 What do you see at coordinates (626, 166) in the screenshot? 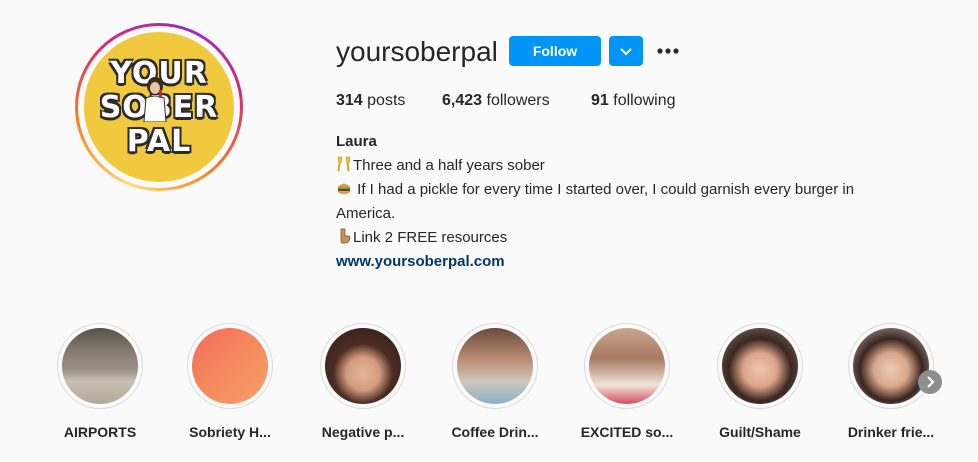
I see `bio-line-sober: Three and a half years sober` at bounding box center [626, 166].